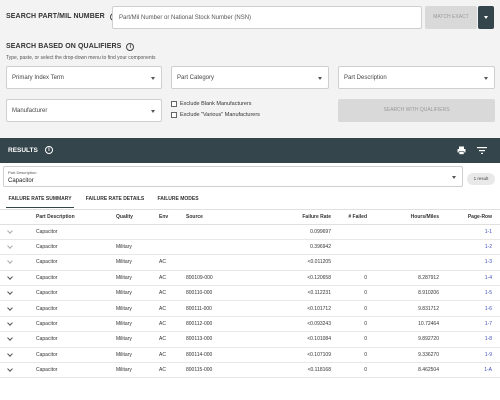 Image resolution: width=500 pixels, height=400 pixels. What do you see at coordinates (288, 293) in the screenshot?
I see `cell-failure-rate: <0.112231` at bounding box center [288, 293].